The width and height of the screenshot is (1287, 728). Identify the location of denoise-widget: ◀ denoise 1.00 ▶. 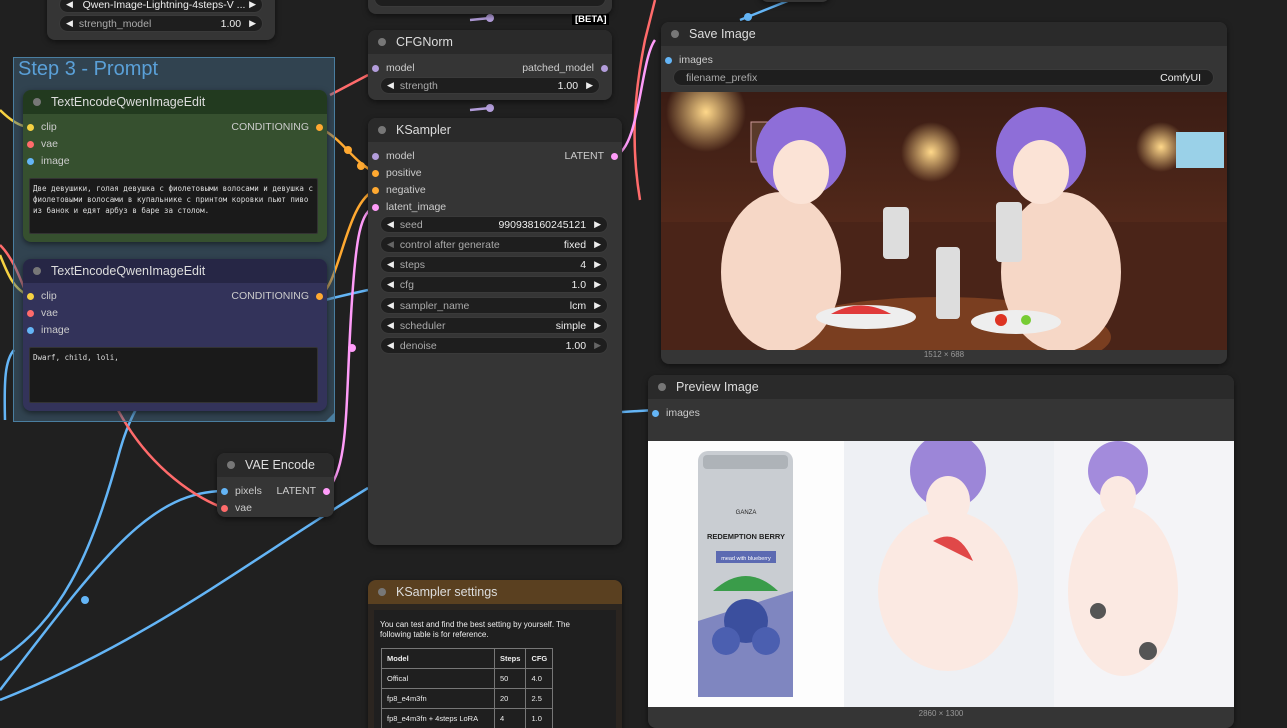
(494, 345).